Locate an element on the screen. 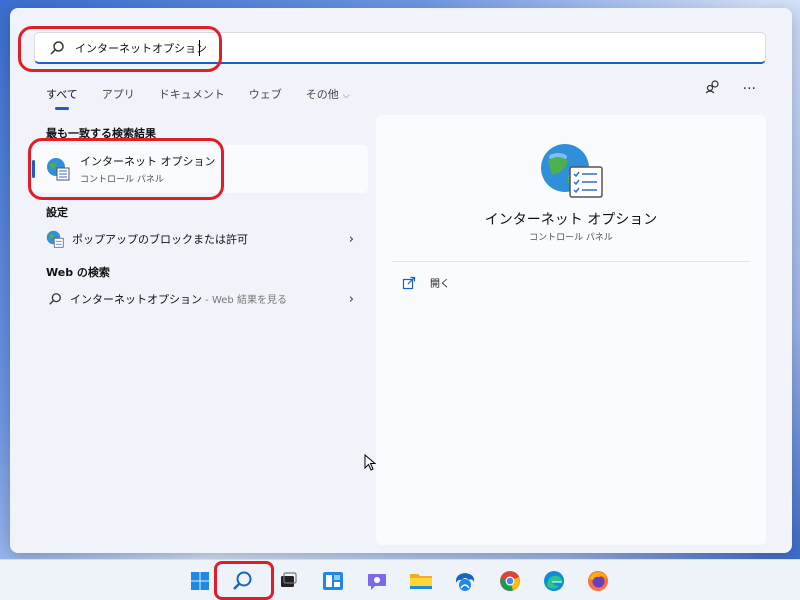 This screenshot has height=600, width=800. settings-popup-blocker-item: ポップアップのブロックまたは許可 › is located at coordinates (200, 239).